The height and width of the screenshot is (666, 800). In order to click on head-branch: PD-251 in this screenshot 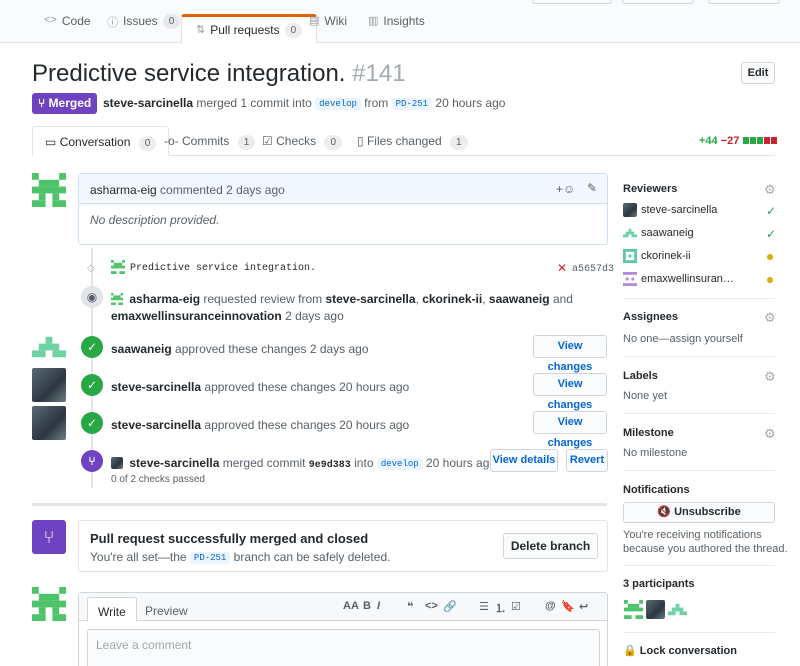, I will do `click(412, 104)`.